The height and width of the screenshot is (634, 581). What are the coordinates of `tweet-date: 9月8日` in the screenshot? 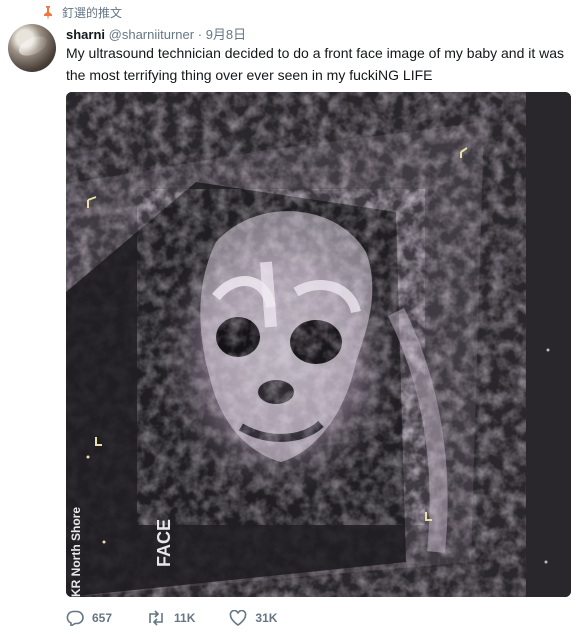 It's located at (226, 34).